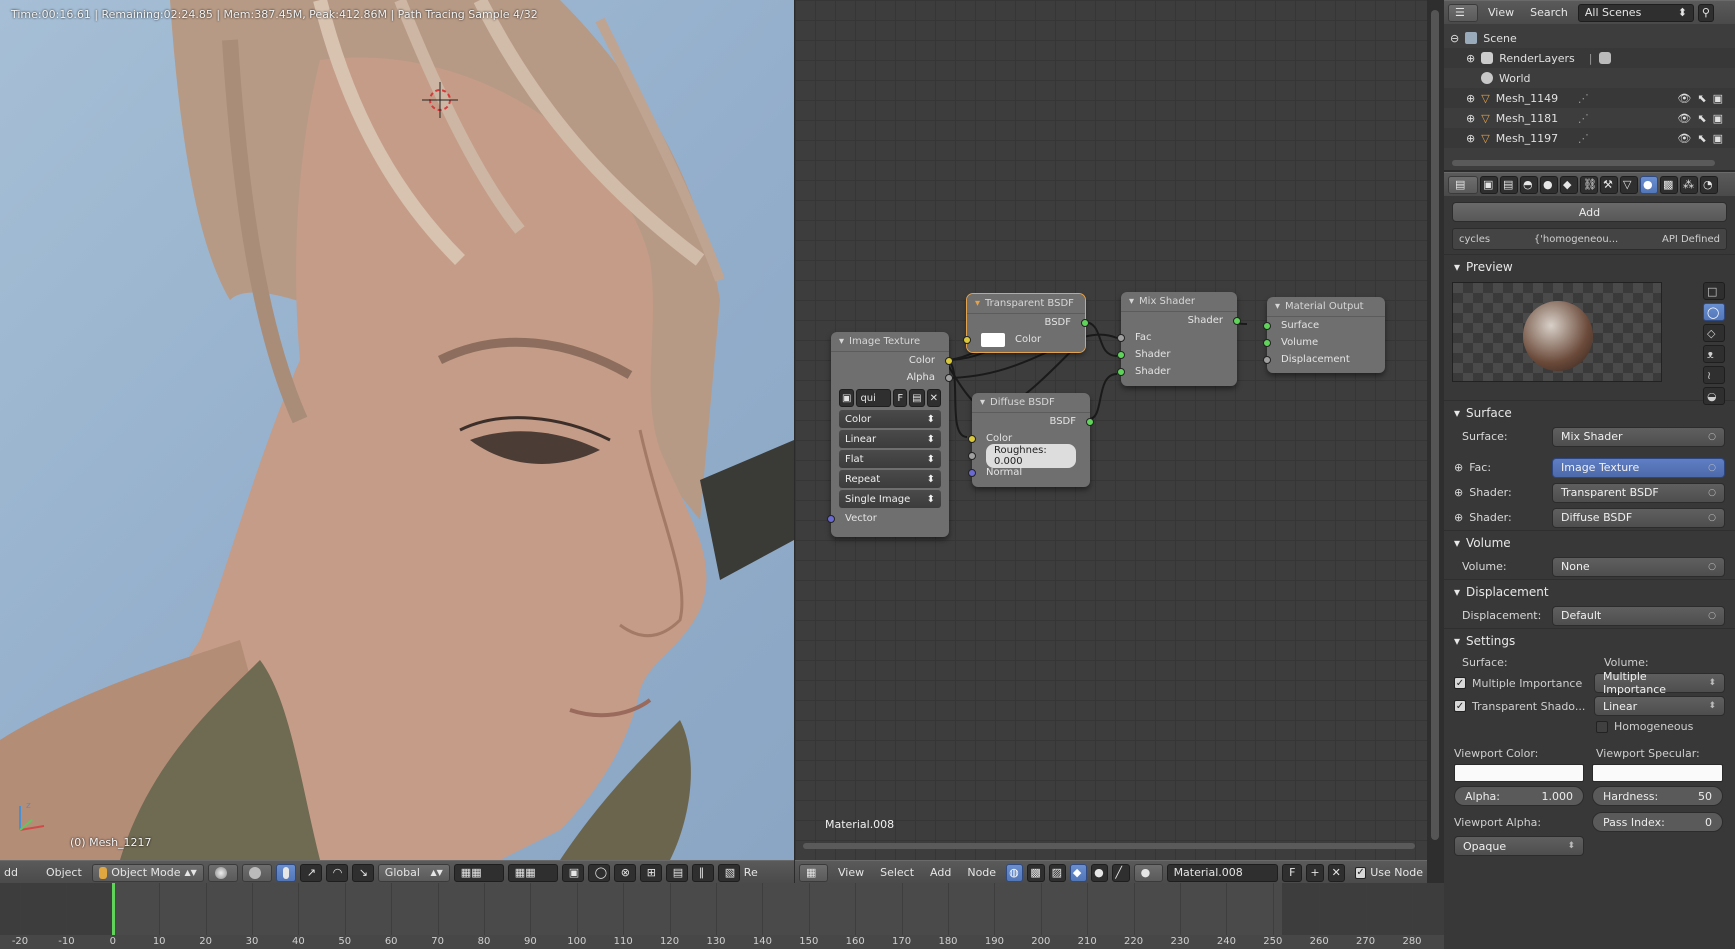 This screenshot has width=1735, height=949. I want to click on custom-property-row: cycles {'homogeneou... API Defined, so click(1589, 239).